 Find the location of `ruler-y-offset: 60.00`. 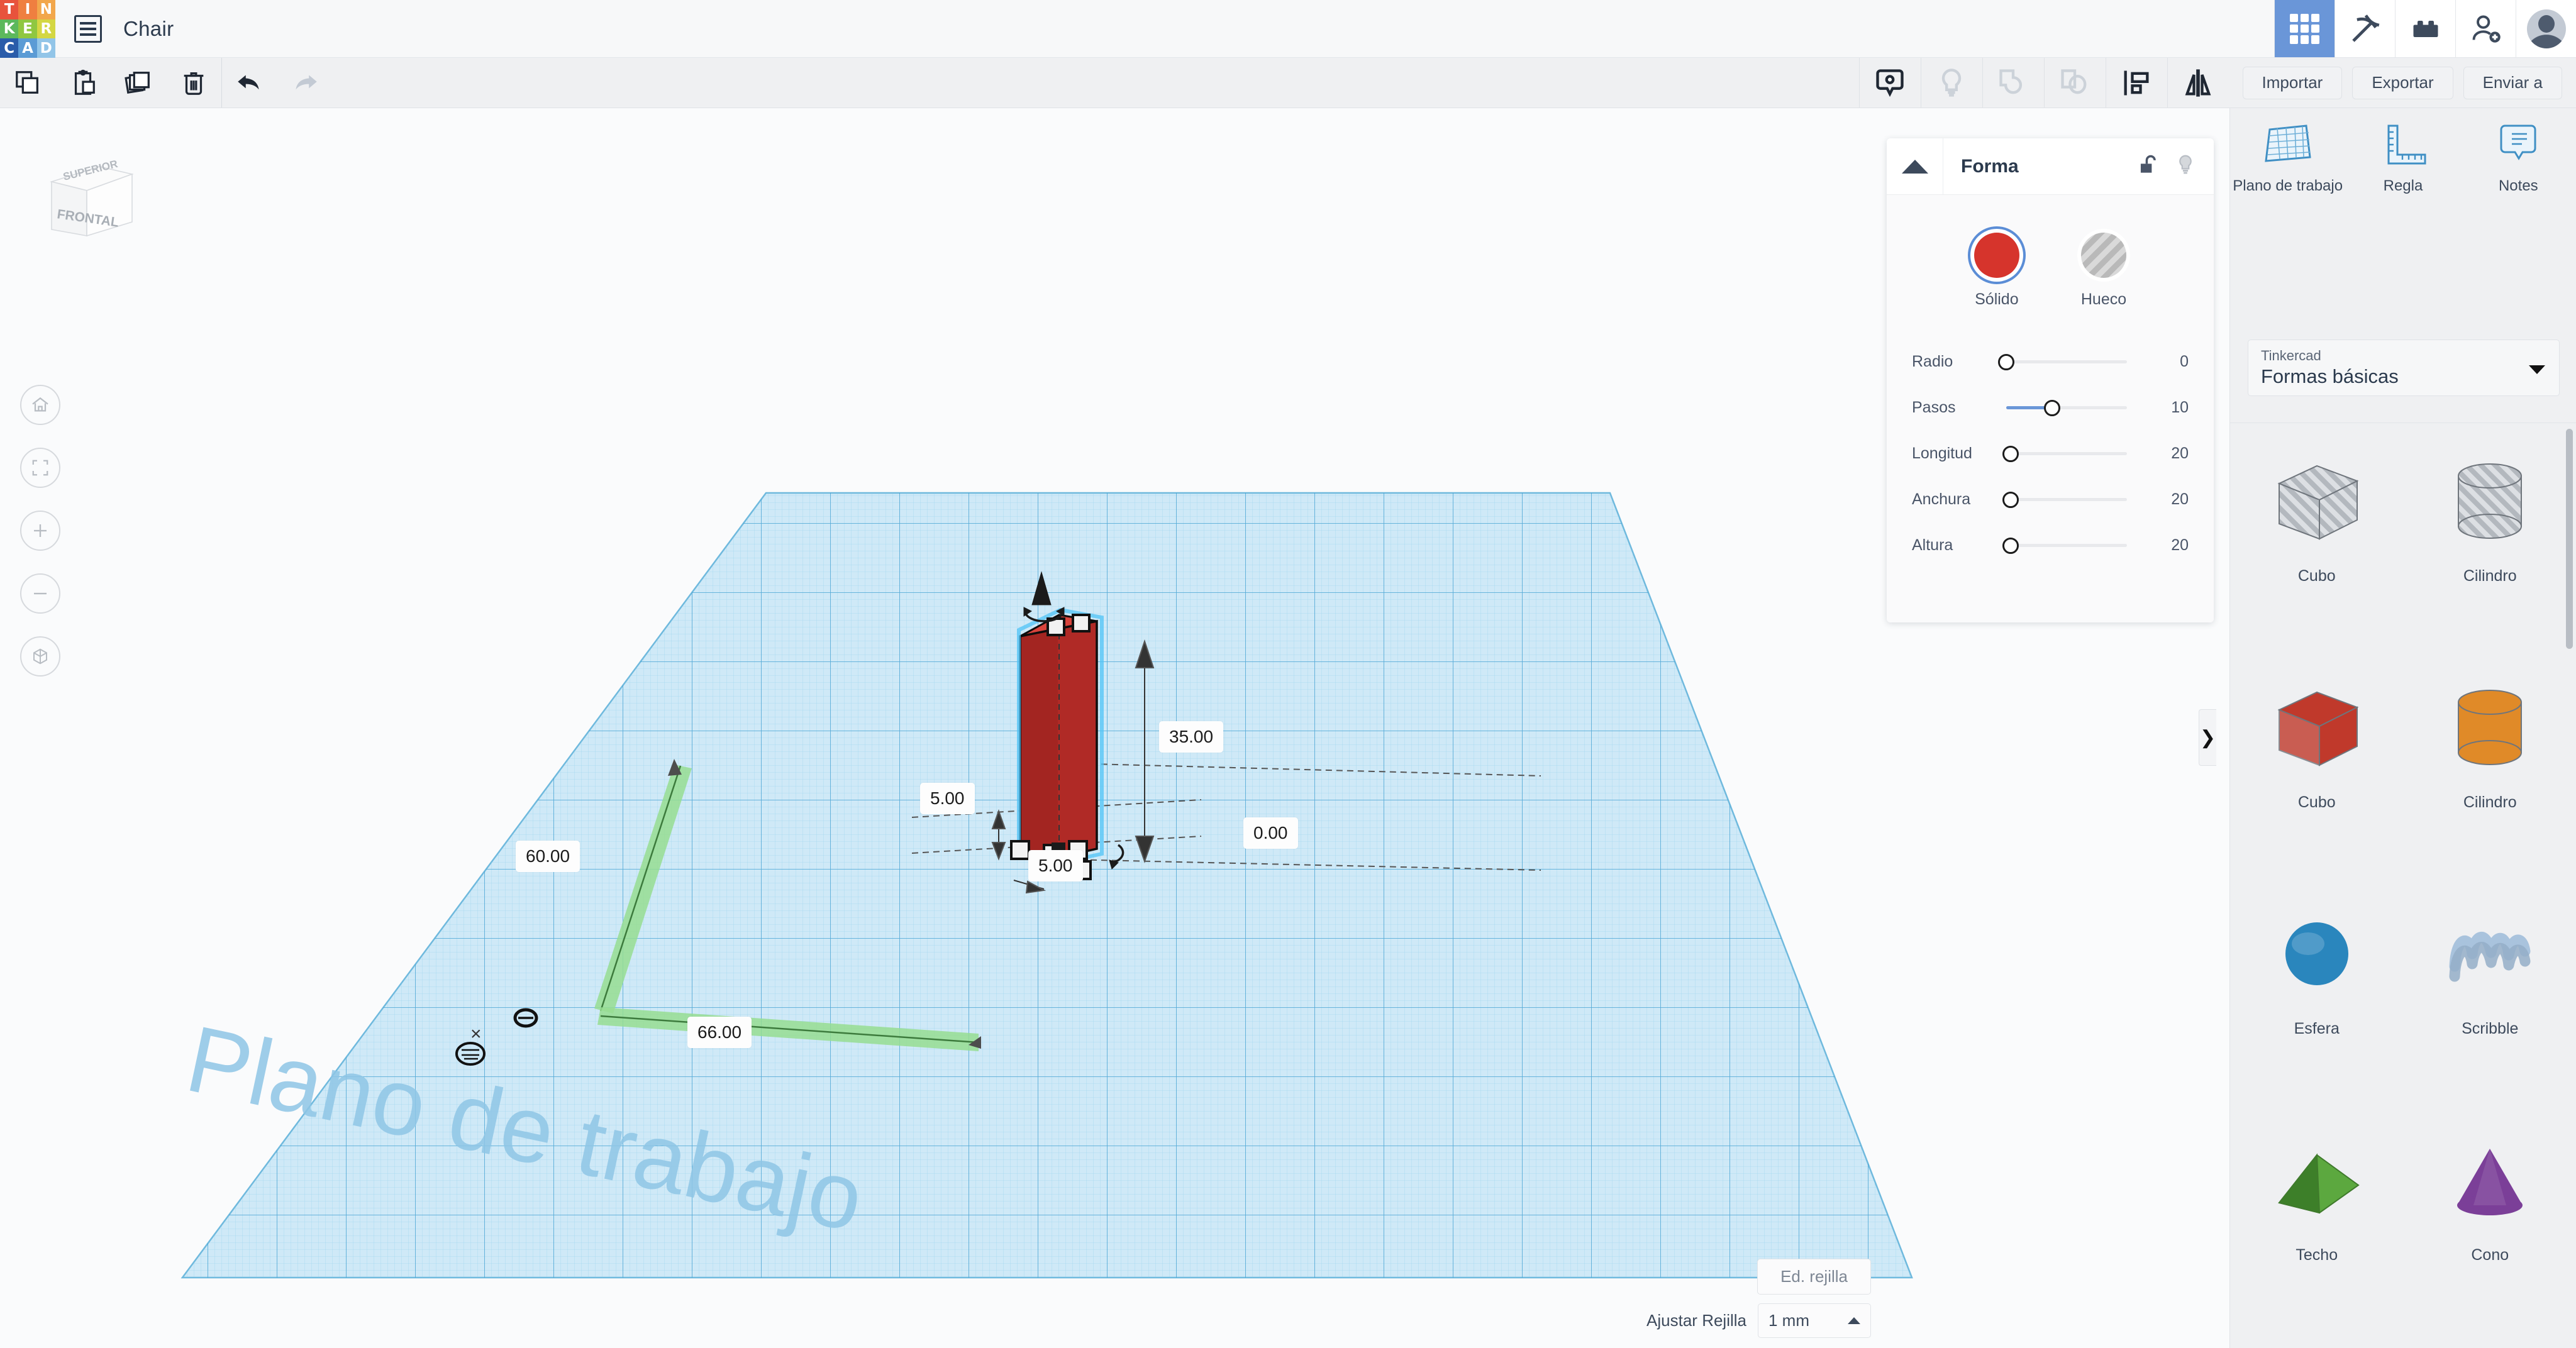

ruler-y-offset: 60.00 is located at coordinates (548, 856).